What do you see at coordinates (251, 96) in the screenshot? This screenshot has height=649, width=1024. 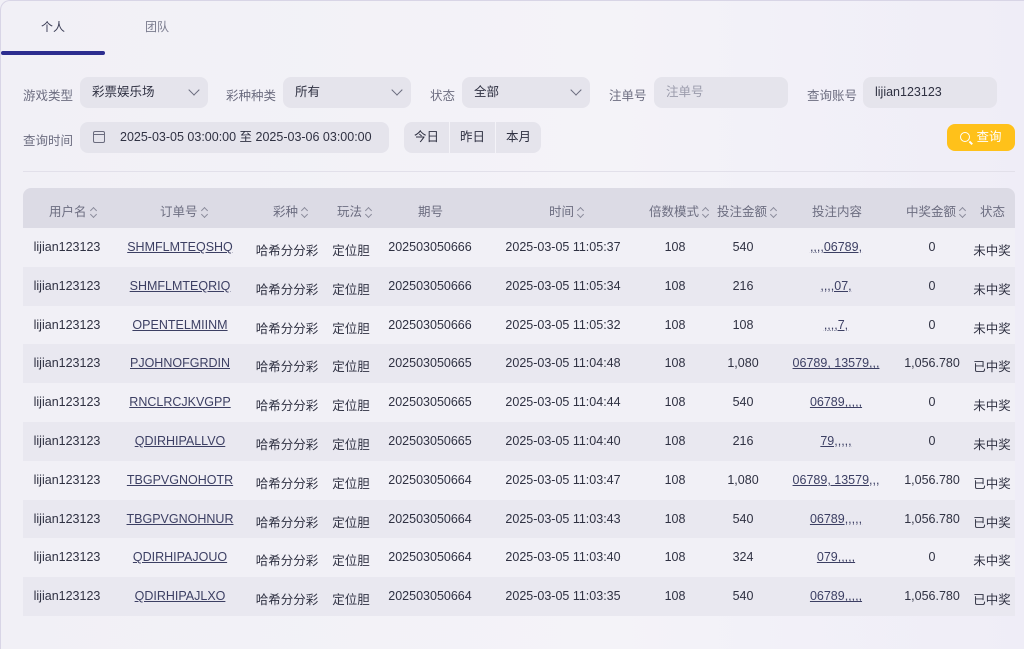 I see `lottery-kind-label: 彩种种类` at bounding box center [251, 96].